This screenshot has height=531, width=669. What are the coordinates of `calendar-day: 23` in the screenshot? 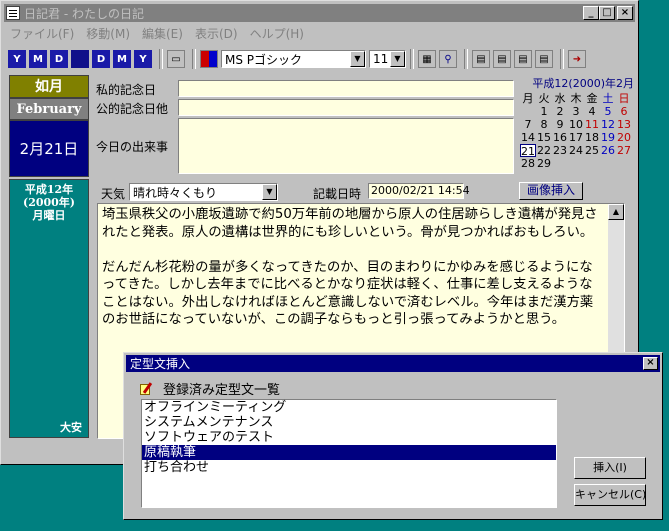 It's located at (560, 150).